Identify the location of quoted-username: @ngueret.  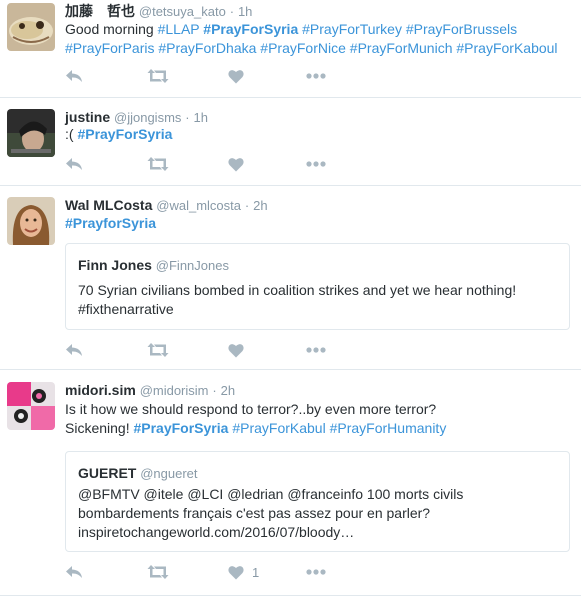
(169, 473).